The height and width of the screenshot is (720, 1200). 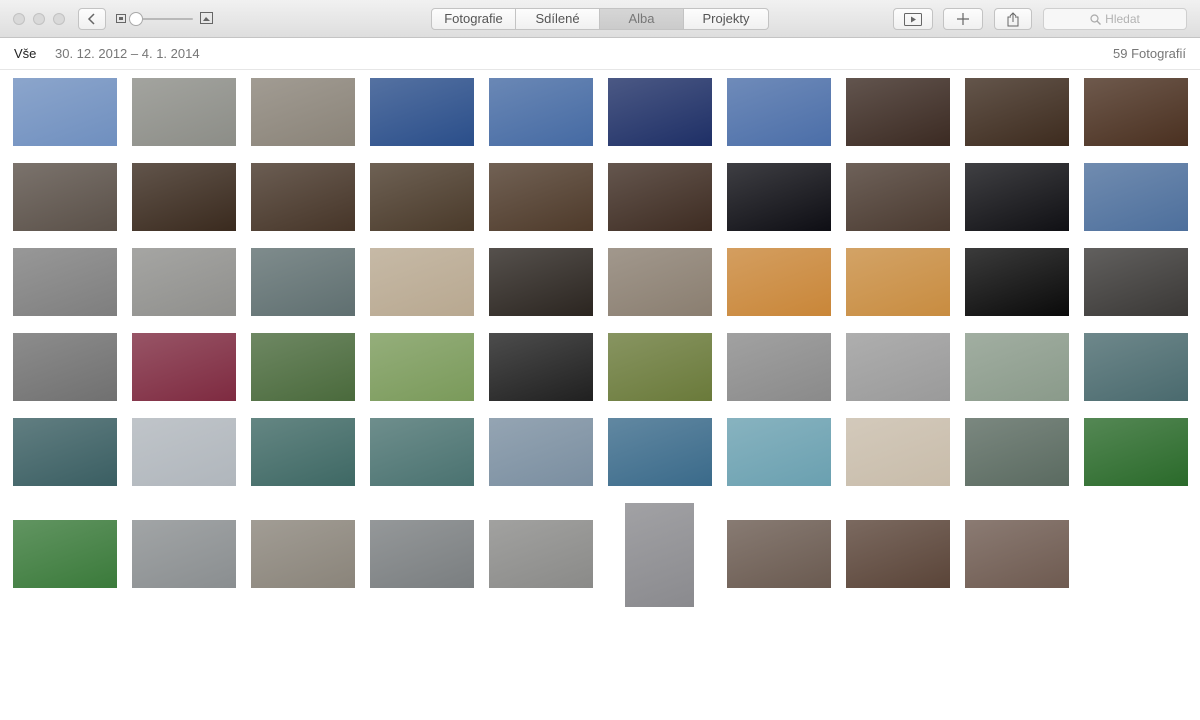 I want to click on add-icon, so click(x=963, y=19).